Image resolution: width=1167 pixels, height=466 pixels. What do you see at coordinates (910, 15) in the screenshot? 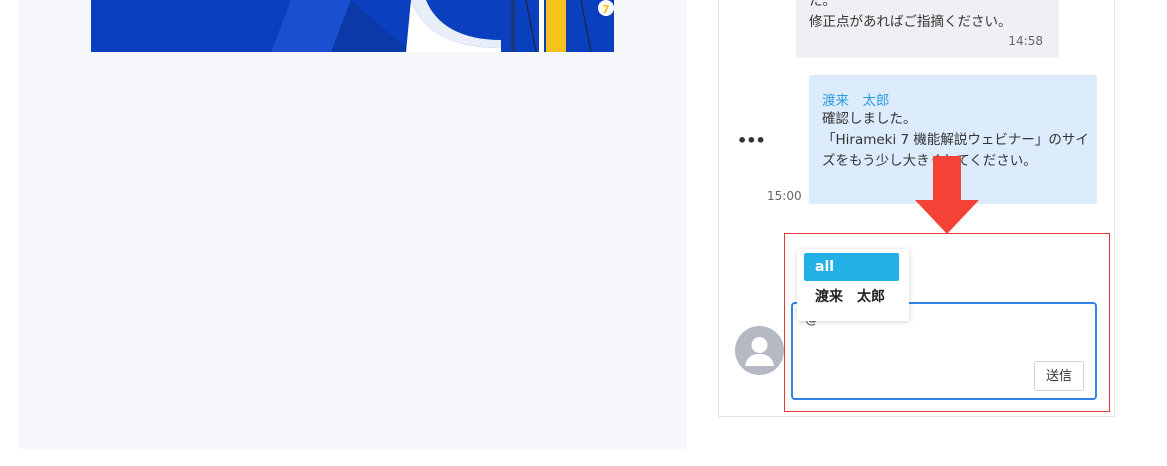
I see `self-message-text: た。 修正点があればご指摘ください。` at bounding box center [910, 15].